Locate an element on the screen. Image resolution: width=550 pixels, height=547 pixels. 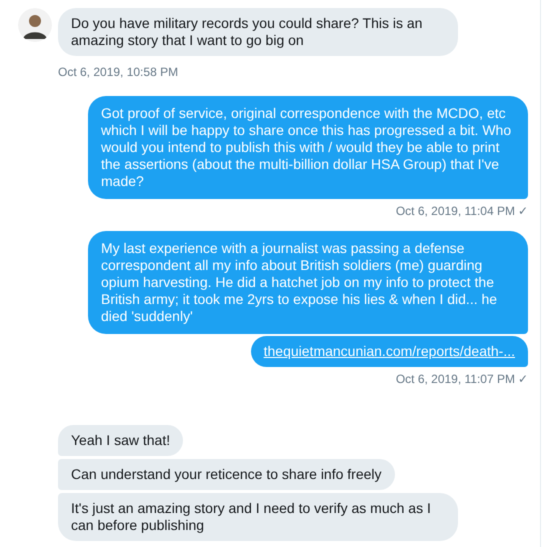
message-bubble: Do you have military records you could share? This is an amazing story that I want to go big on is located at coordinates (258, 32).